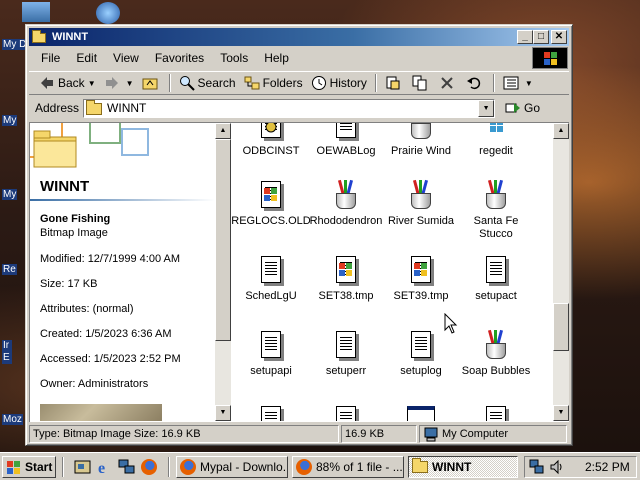  I want to click on start-button: Start, so click(29, 467).